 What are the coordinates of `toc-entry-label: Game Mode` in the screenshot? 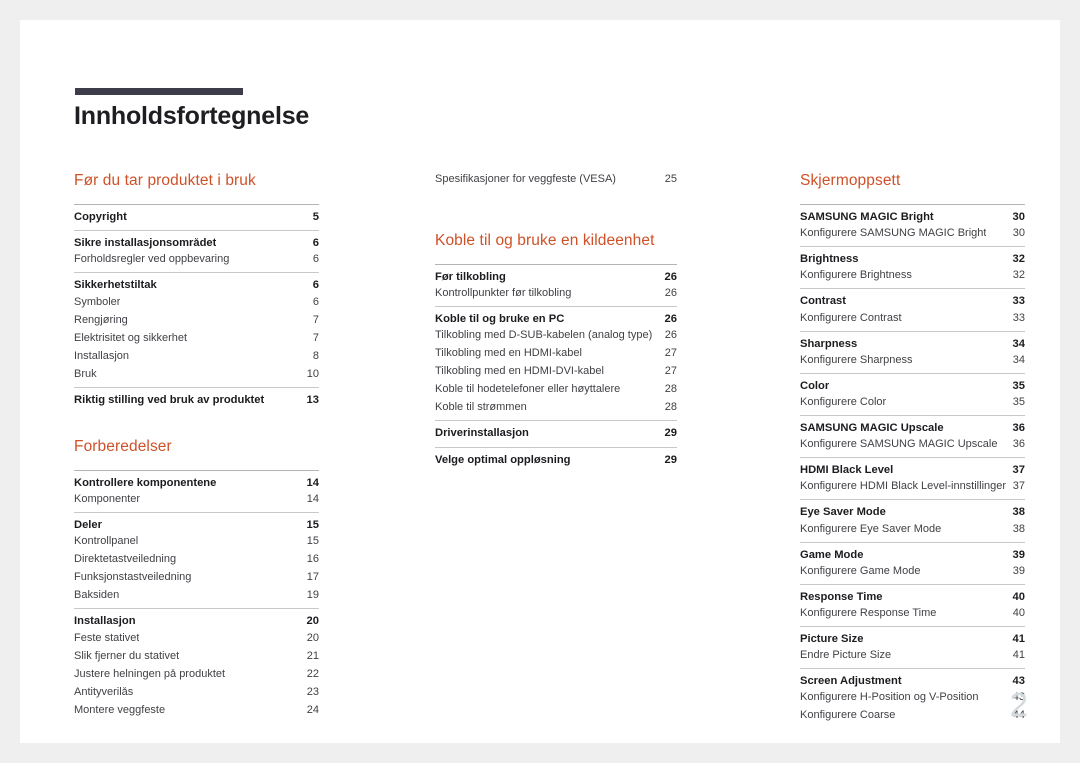 It's located at (832, 555).